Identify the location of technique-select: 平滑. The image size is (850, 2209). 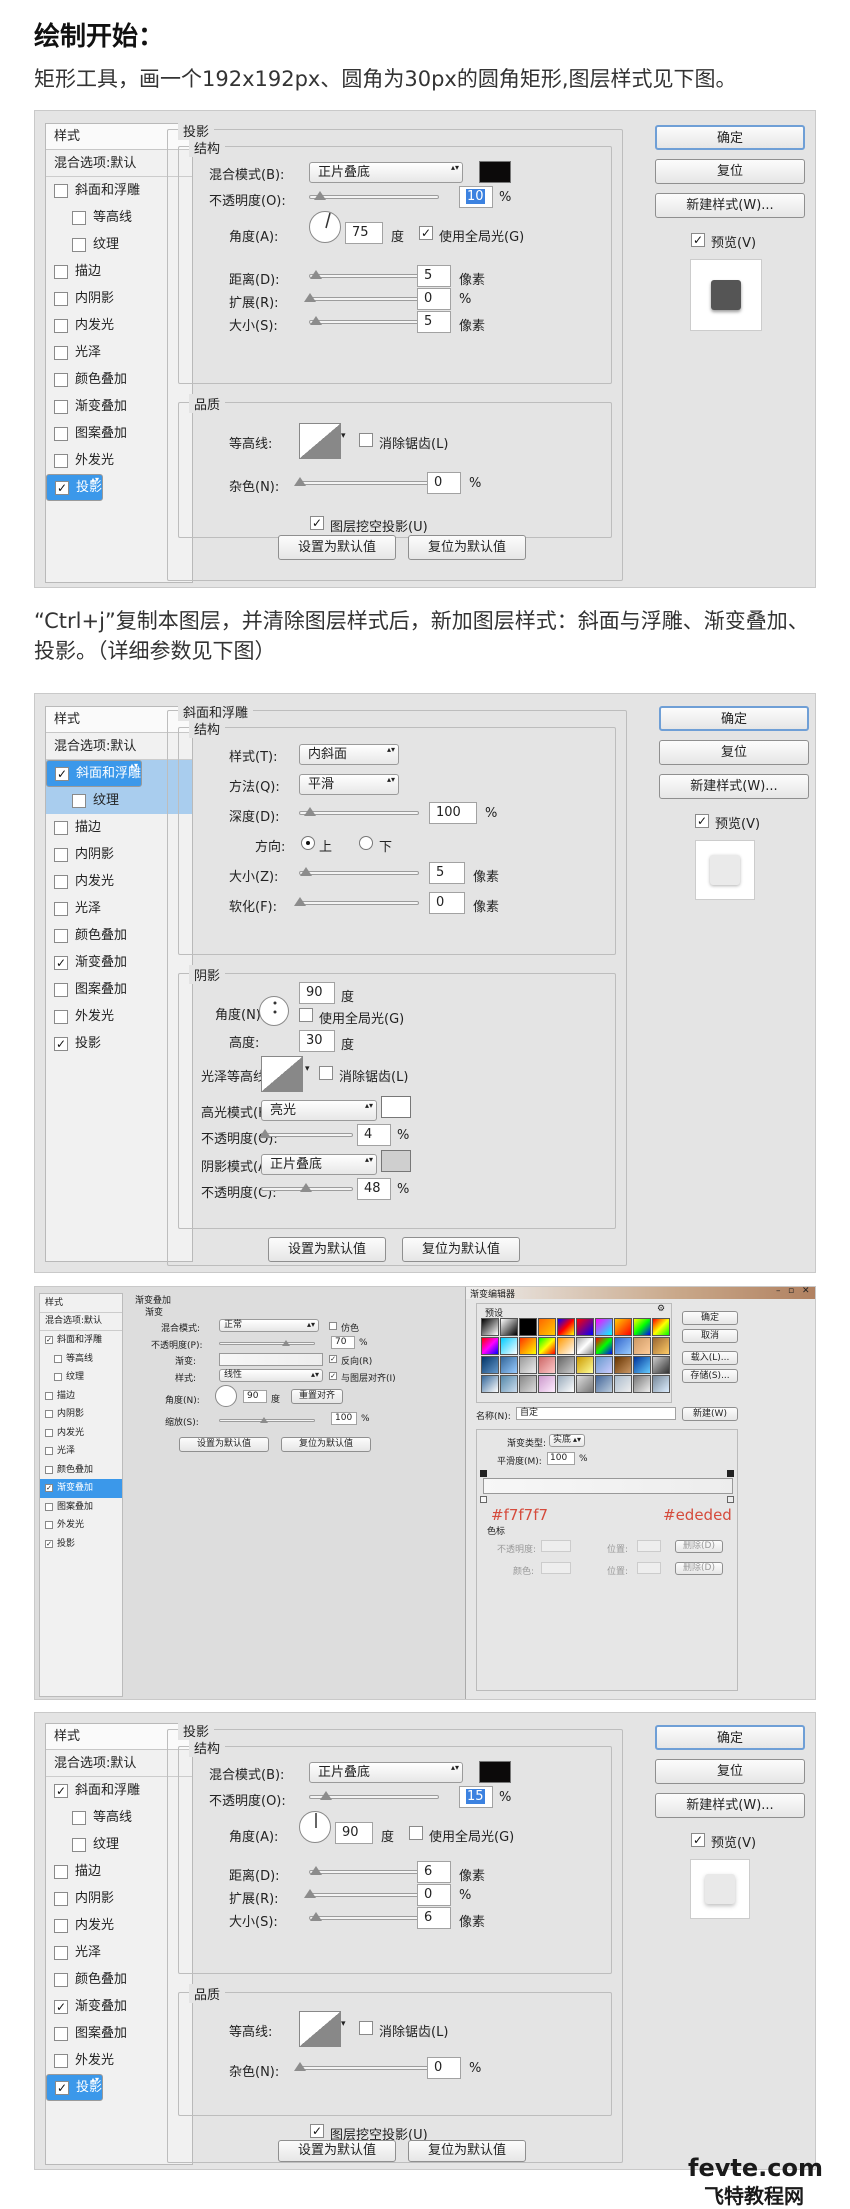
(349, 784).